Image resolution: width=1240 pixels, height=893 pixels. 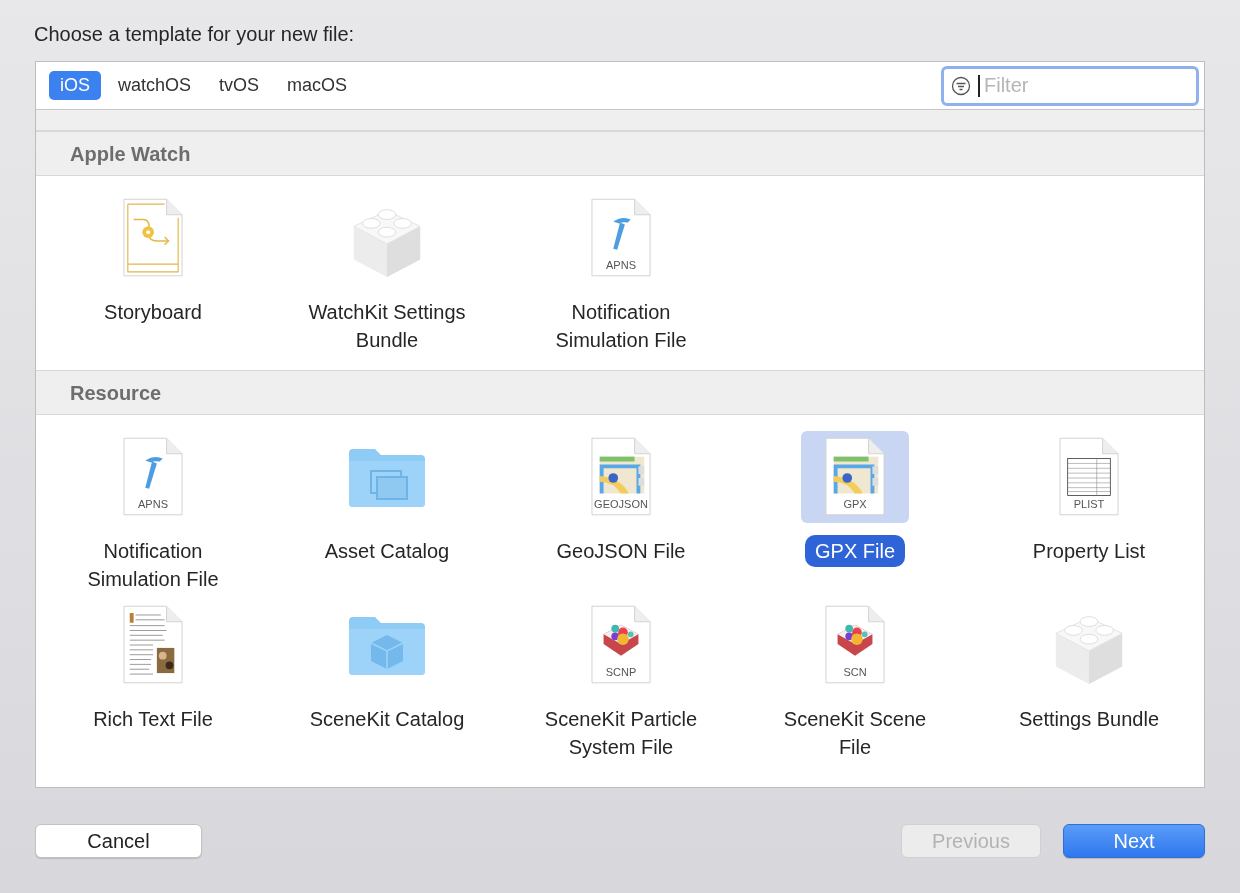 I want to click on template-name: Asset Catalog, so click(x=387, y=551).